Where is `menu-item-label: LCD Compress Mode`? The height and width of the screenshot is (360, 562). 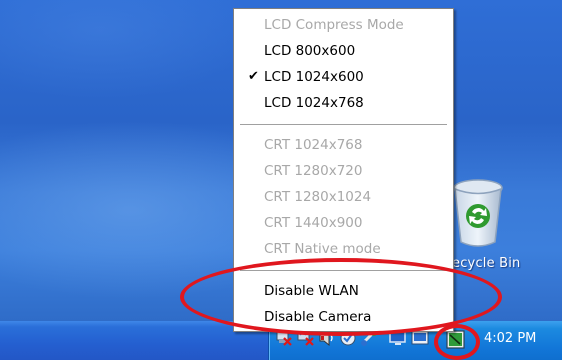 menu-item-label: LCD Compress Mode is located at coordinates (334, 25).